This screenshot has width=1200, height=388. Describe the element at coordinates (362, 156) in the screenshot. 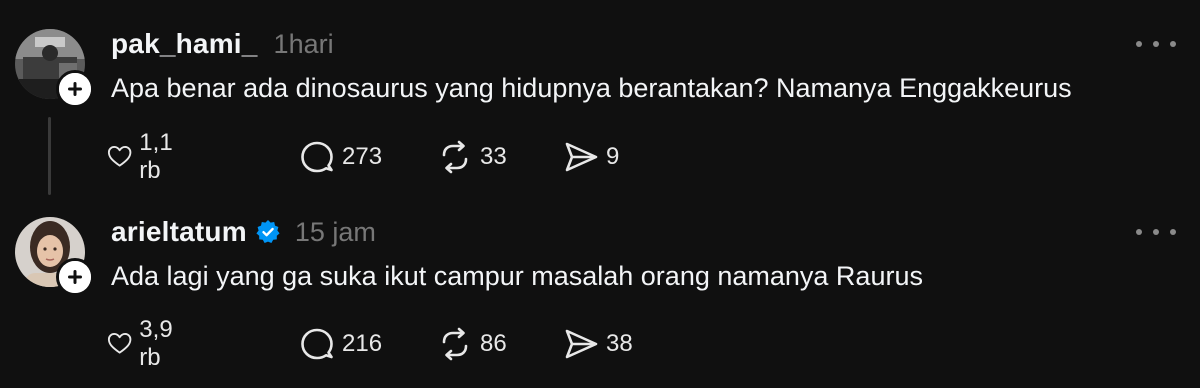

I see `reply-count: 273` at that location.